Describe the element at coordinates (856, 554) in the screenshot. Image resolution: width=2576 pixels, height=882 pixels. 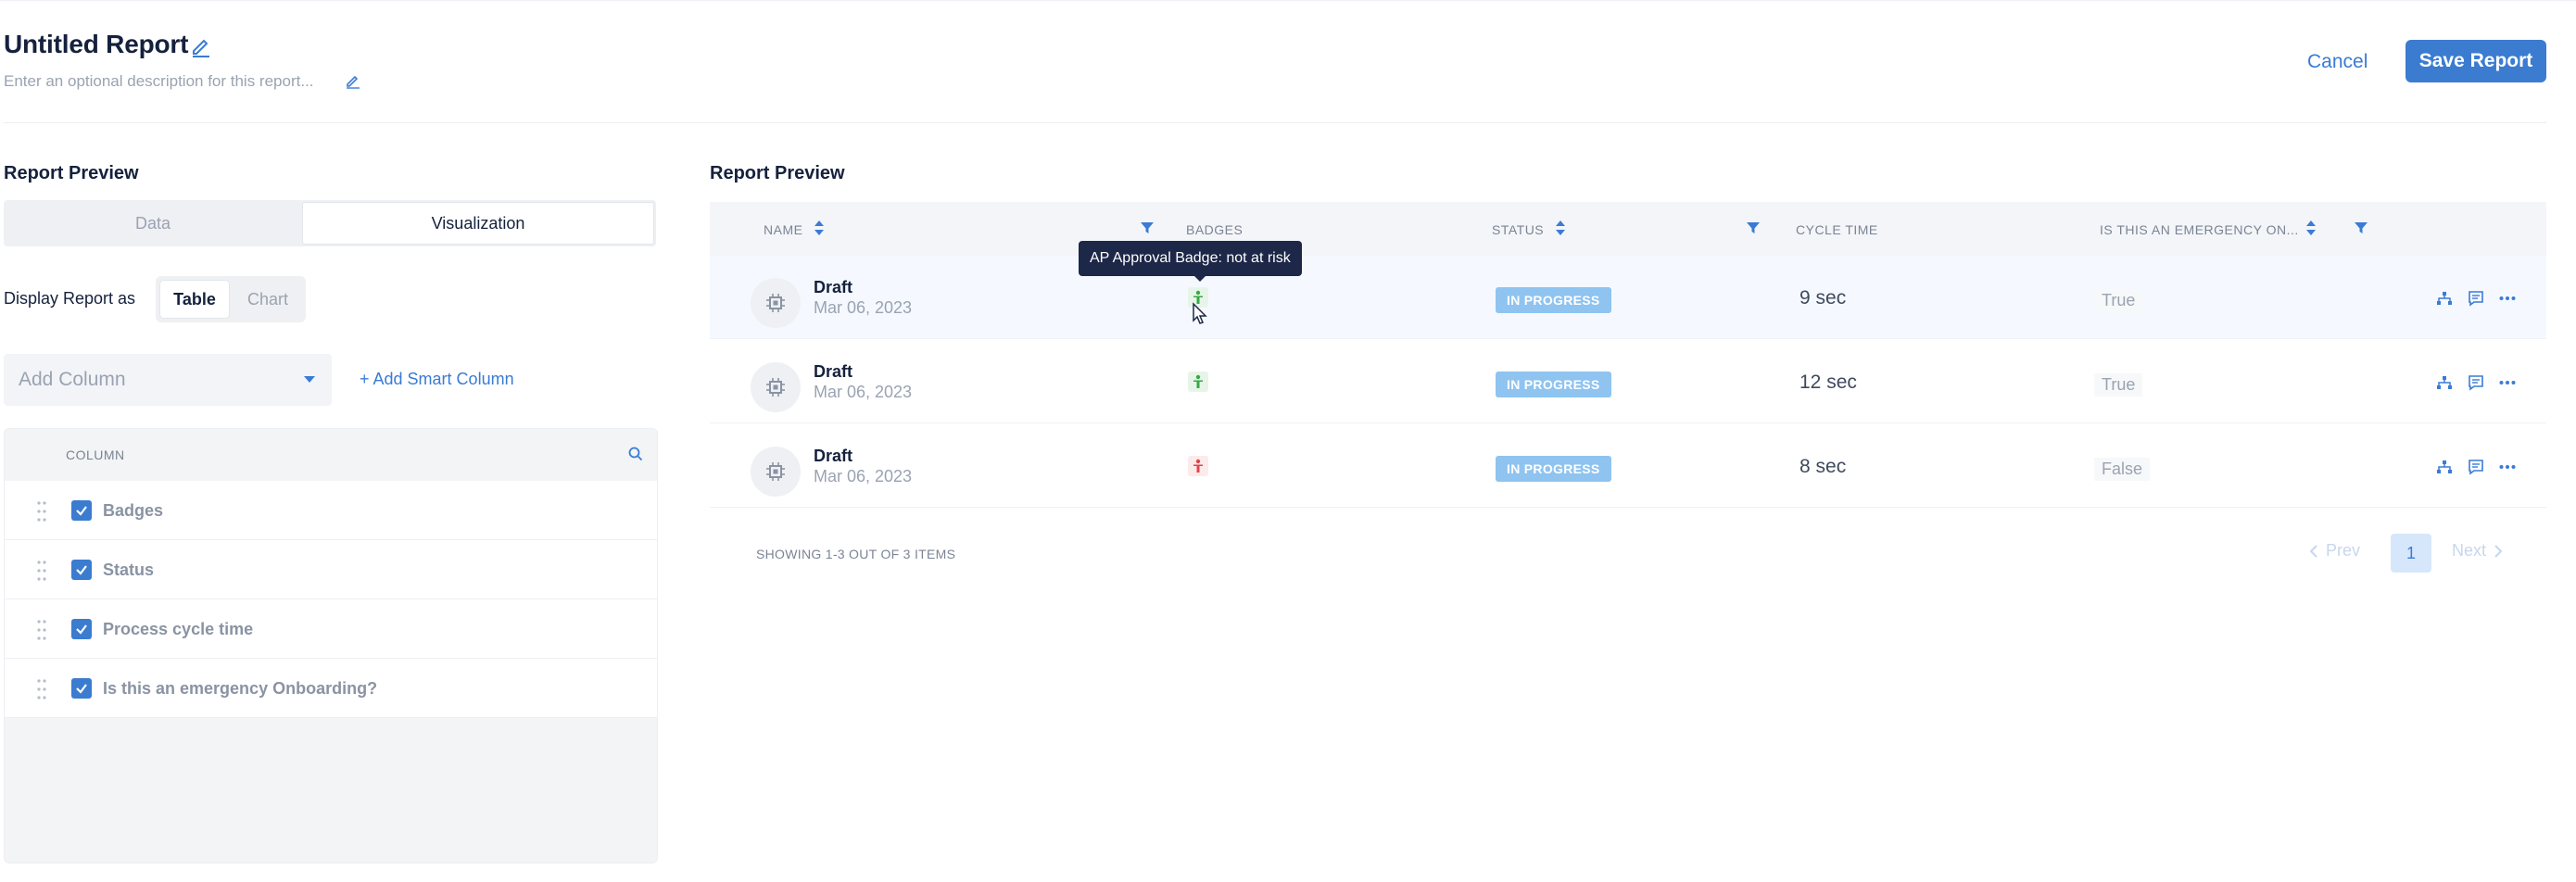
I see `showing-count: SHOWING 1-3 OUT OF 3 ITEMS` at that location.